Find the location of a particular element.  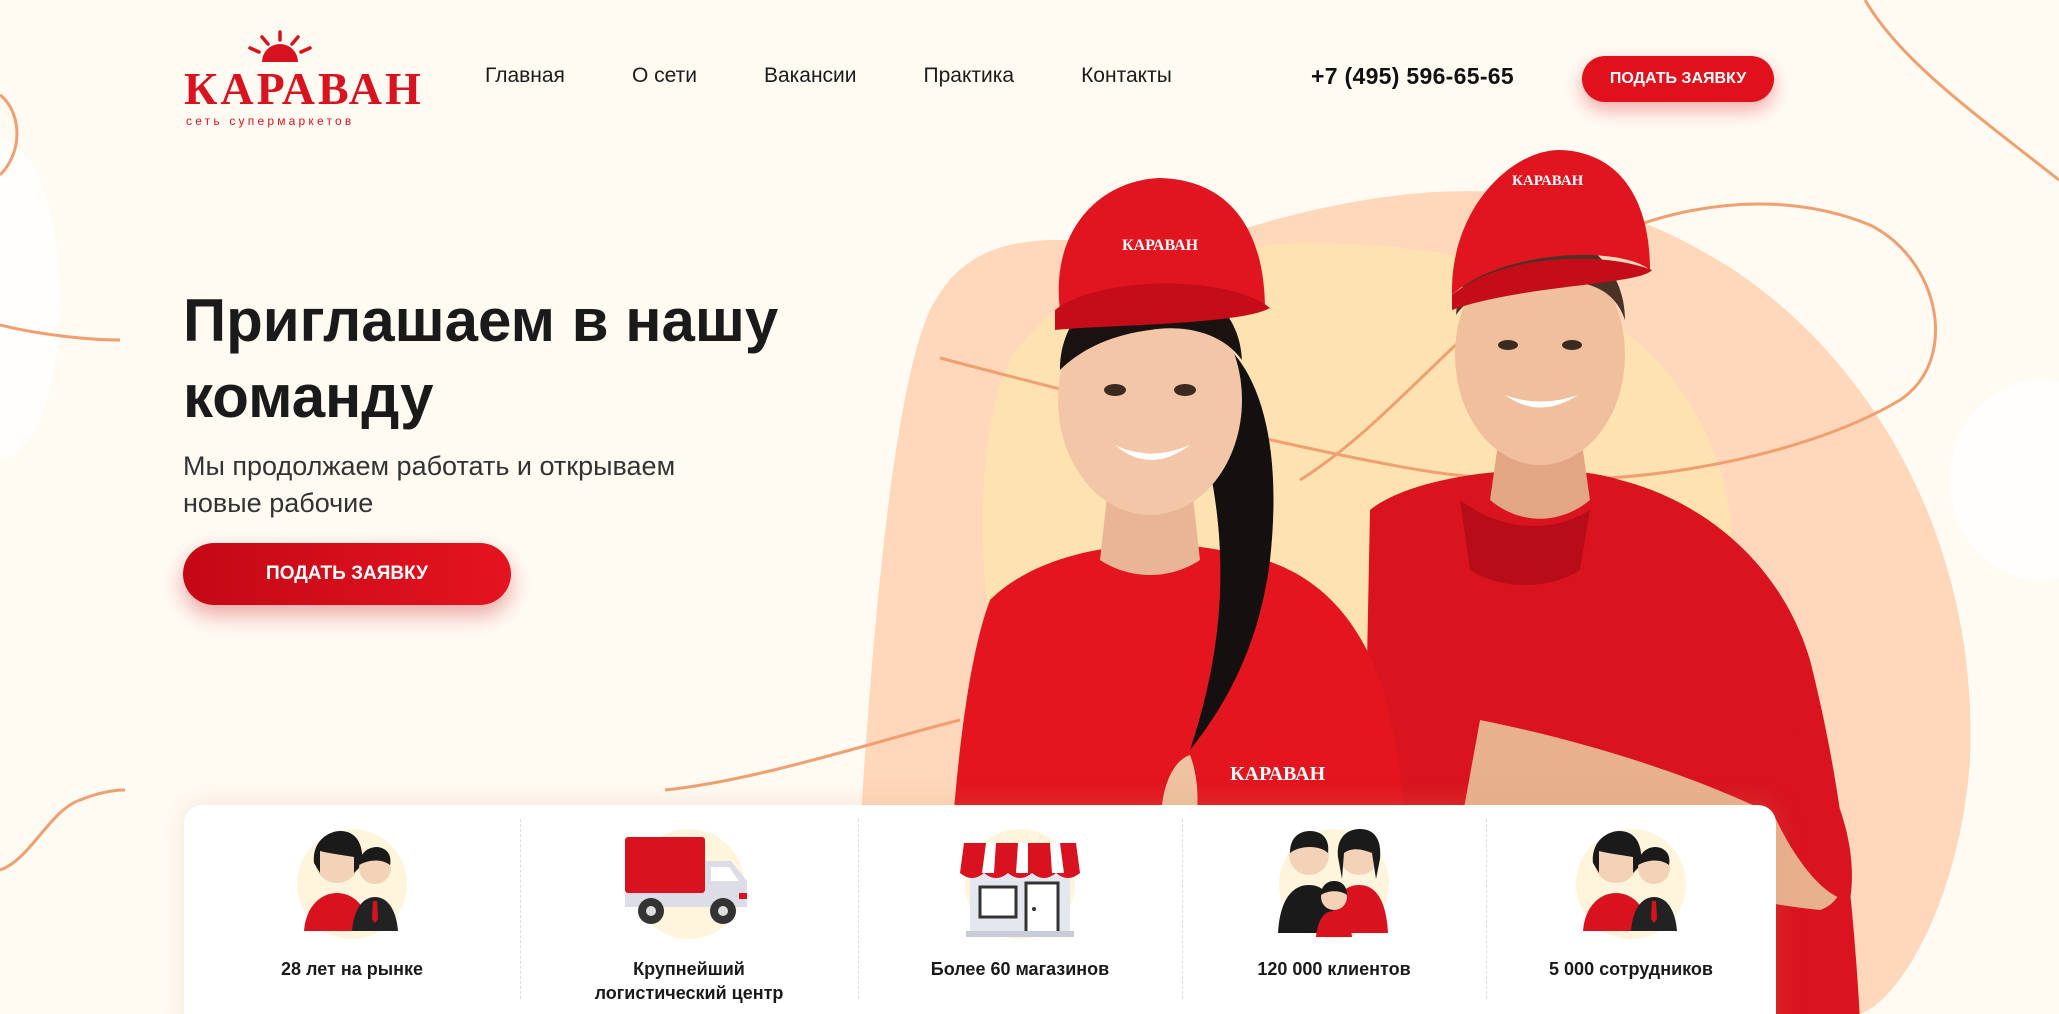

nav-item-practice: Практика is located at coordinates (969, 76).